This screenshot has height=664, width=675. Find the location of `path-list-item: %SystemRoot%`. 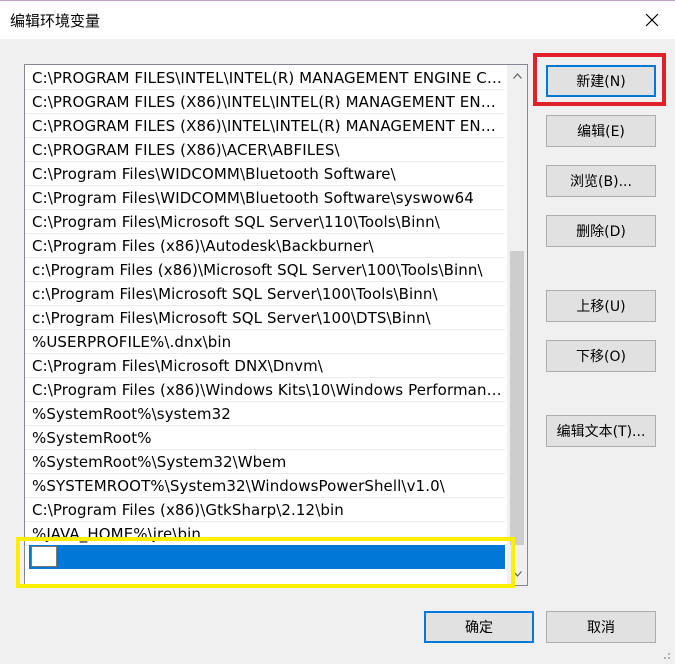

path-list-item: %SystemRoot% is located at coordinates (265, 438).